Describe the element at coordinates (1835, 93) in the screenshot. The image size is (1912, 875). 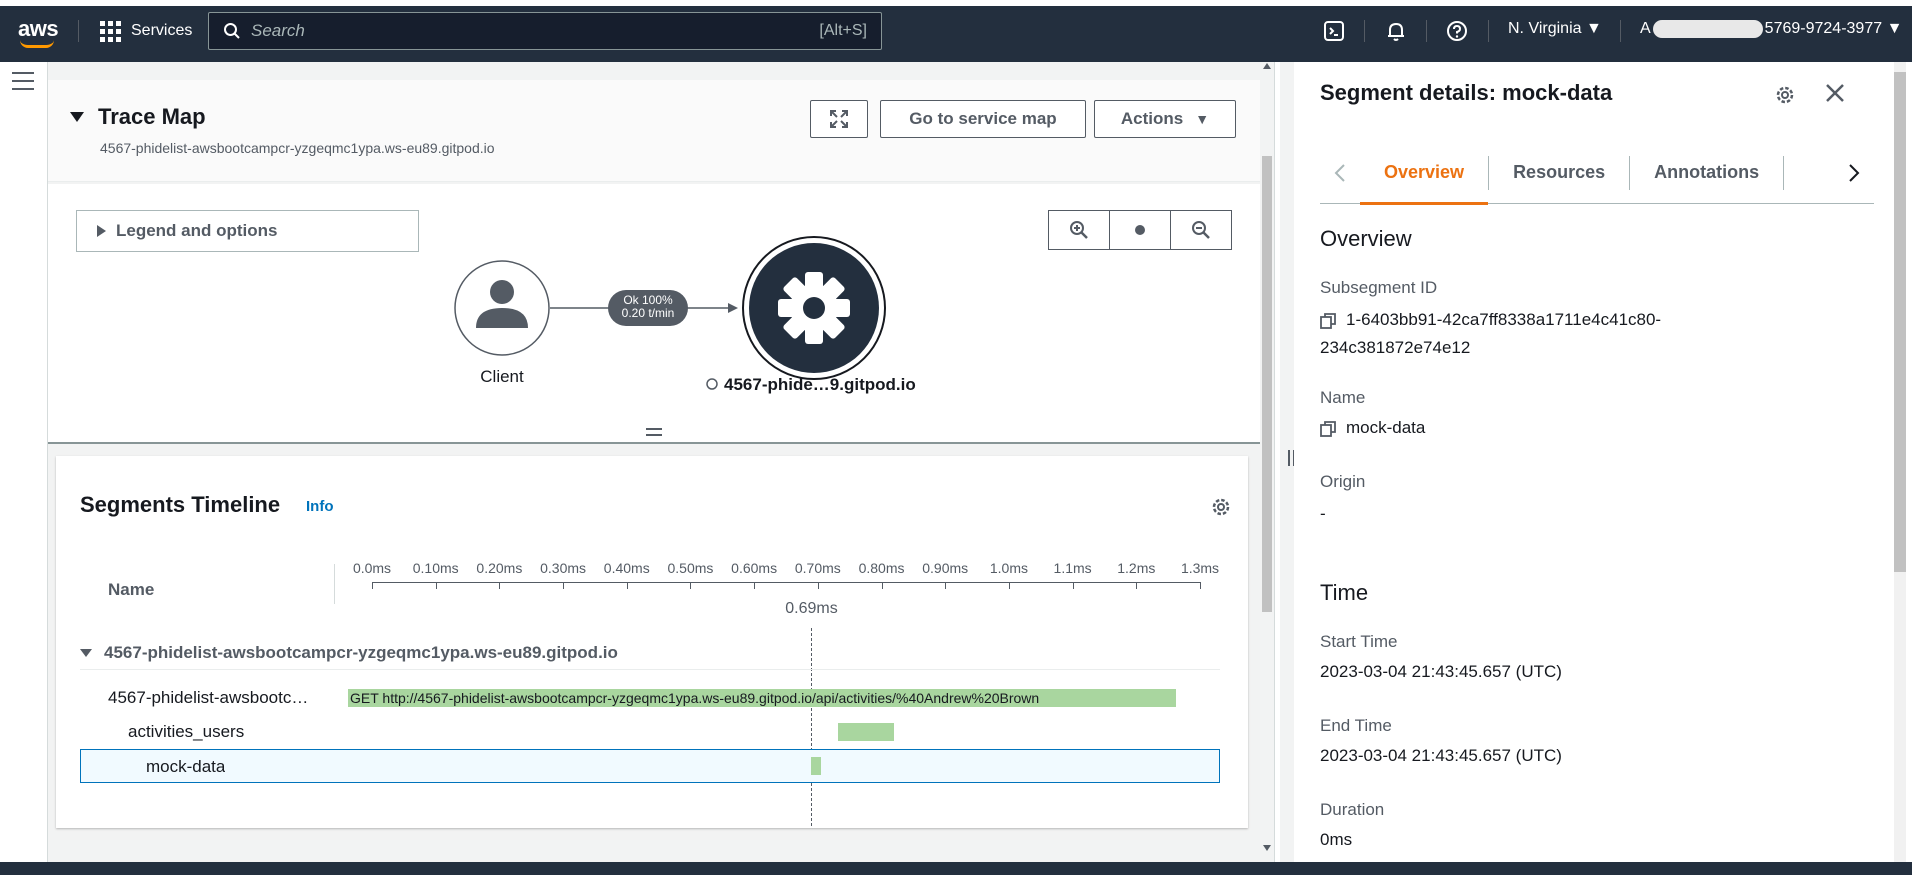
I see `close-icon` at that location.